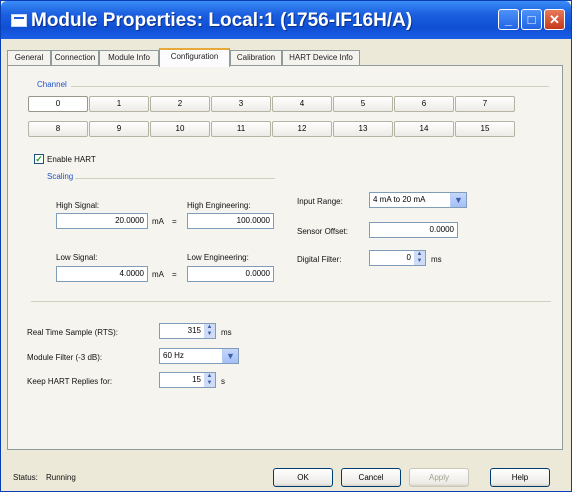 The width and height of the screenshot is (572, 492). Describe the element at coordinates (58, 104) in the screenshot. I see `channel-button-0: 0` at that location.